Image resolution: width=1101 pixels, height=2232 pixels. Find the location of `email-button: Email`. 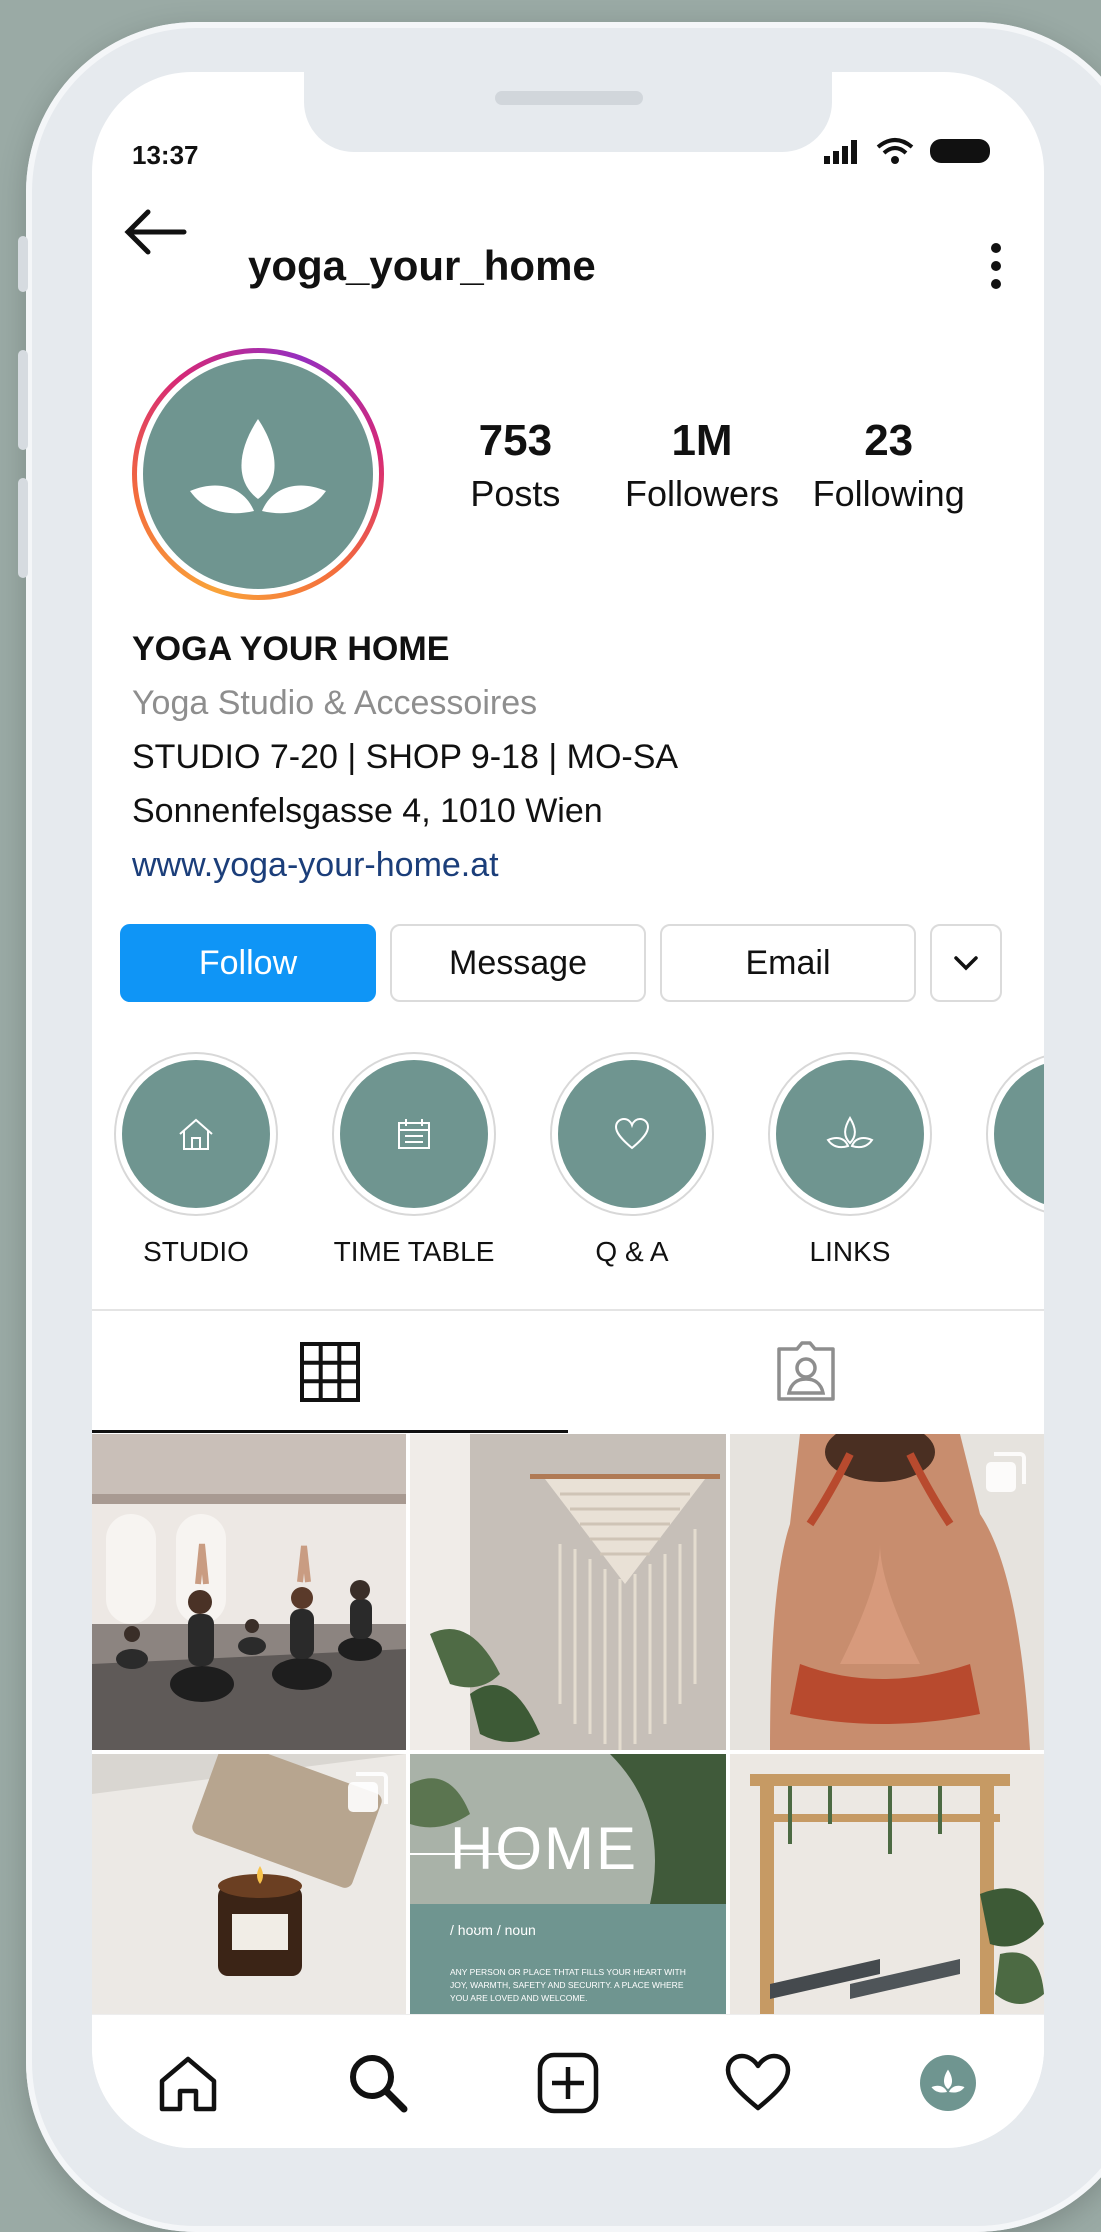

email-button: Email is located at coordinates (788, 963).